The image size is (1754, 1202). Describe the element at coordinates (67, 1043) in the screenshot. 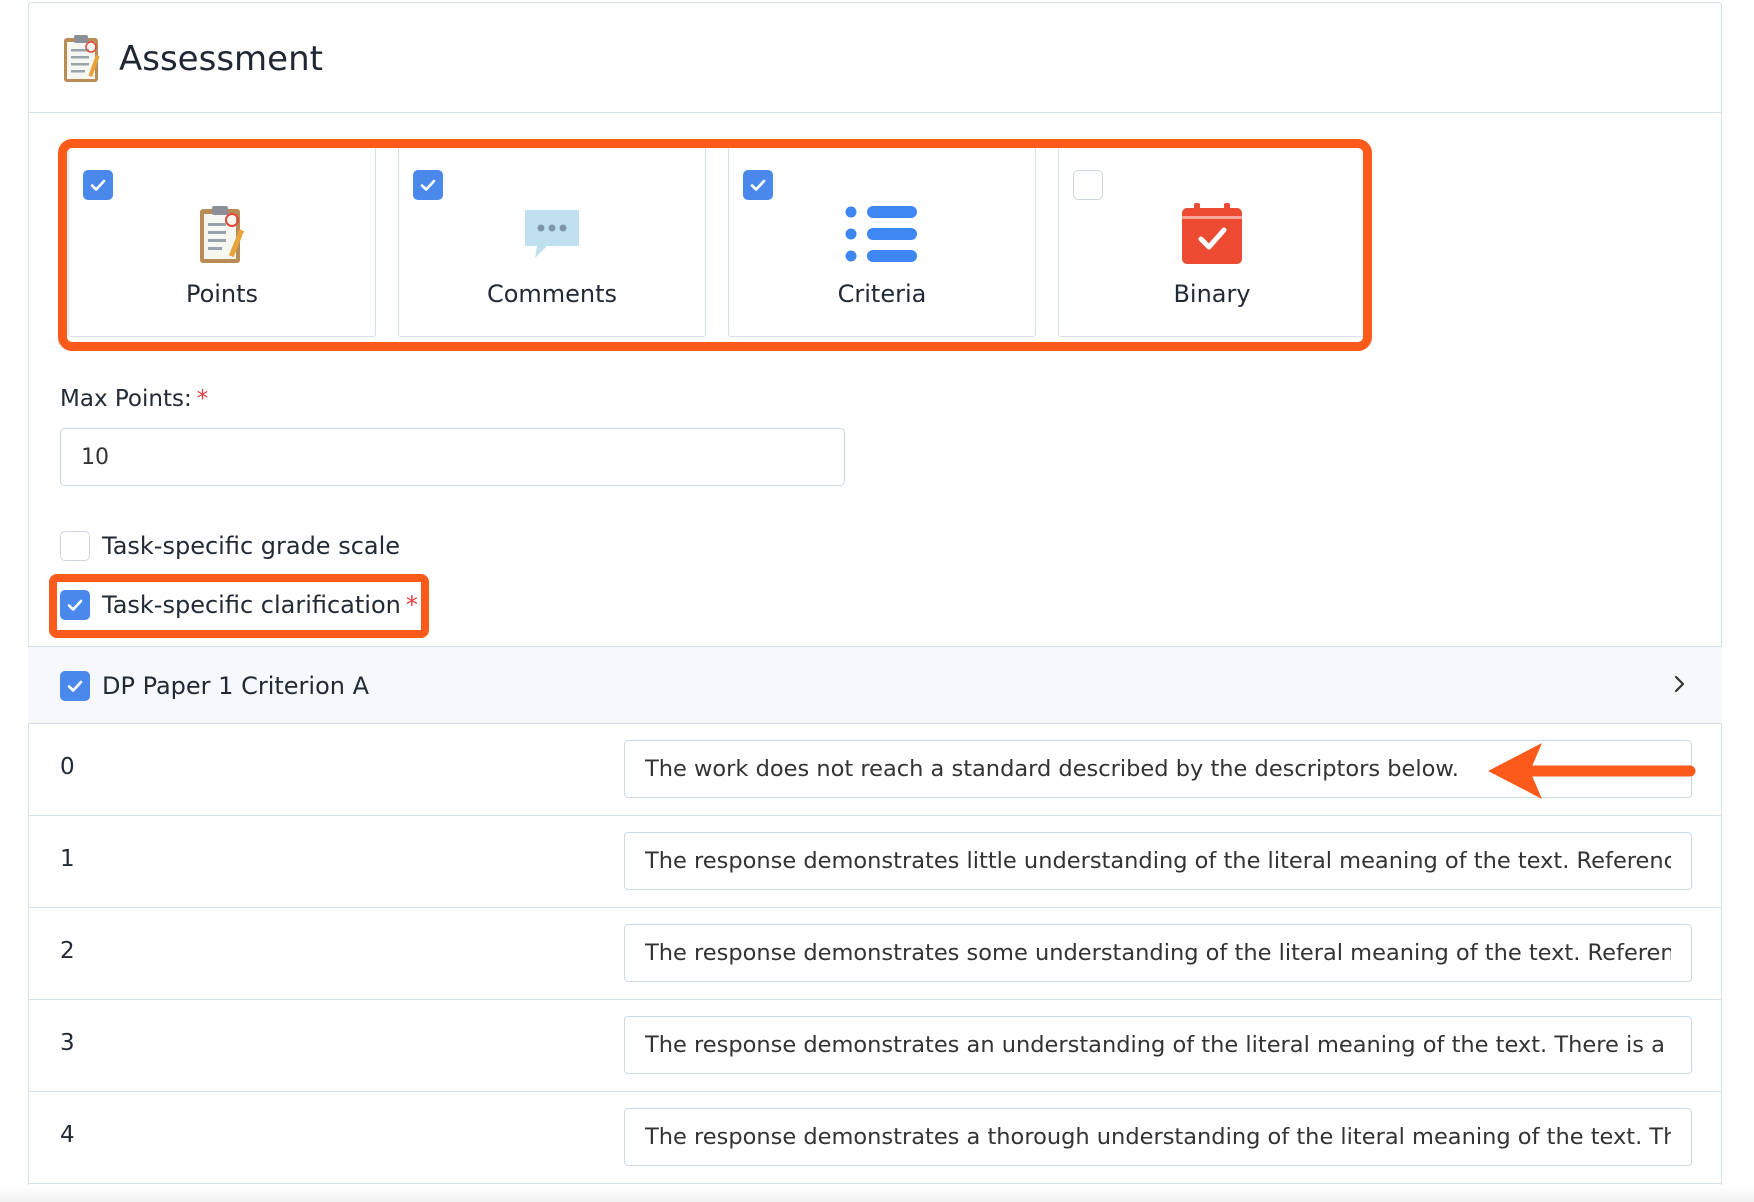

I see `level-number: 3` at that location.